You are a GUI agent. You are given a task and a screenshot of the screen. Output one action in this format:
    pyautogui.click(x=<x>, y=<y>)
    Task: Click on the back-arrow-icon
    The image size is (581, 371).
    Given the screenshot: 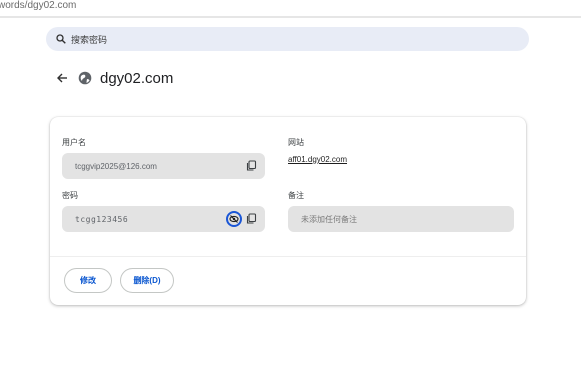 What is the action you would take?
    pyautogui.click(x=62, y=78)
    